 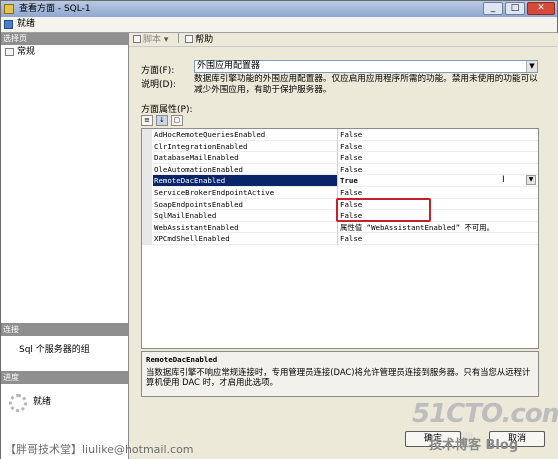 I want to click on description-label: 说明(D):, so click(x=158, y=85).